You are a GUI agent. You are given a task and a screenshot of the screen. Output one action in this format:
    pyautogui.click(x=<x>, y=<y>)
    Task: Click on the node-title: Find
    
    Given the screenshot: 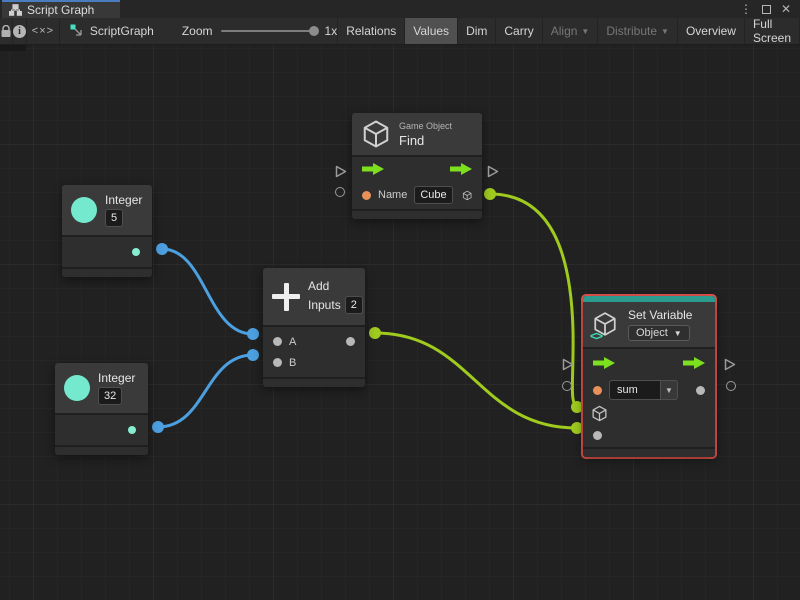 What is the action you would take?
    pyautogui.click(x=412, y=140)
    